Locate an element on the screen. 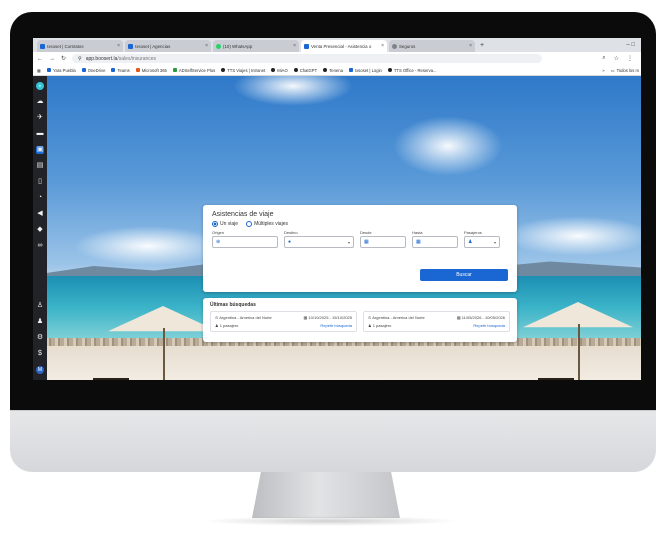 The width and height of the screenshot is (658, 537). origin-input: ⊕ is located at coordinates (245, 242).